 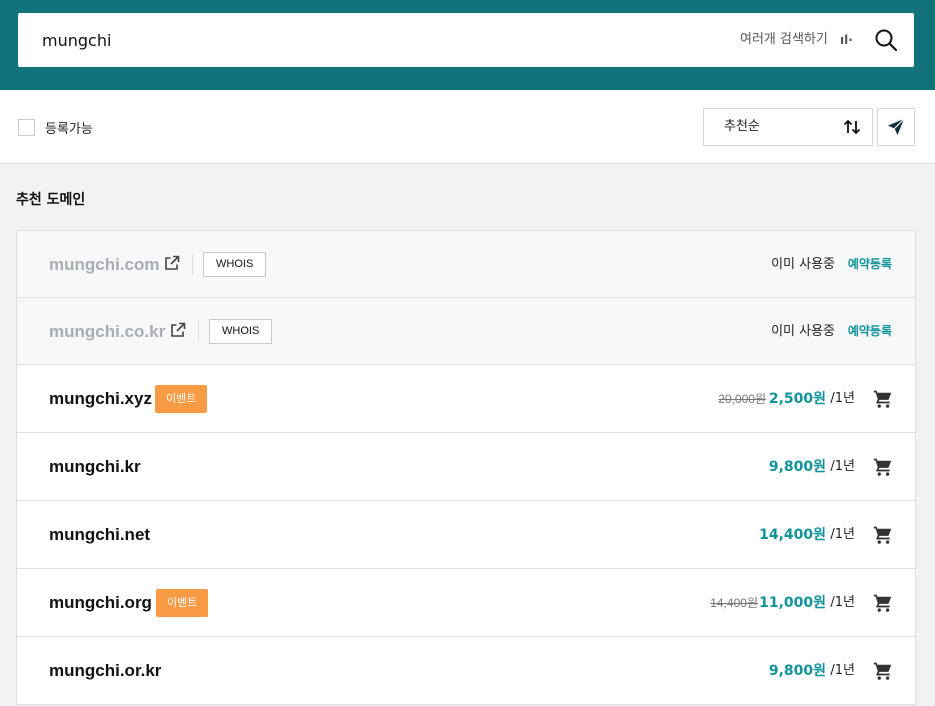 I want to click on sort-select: 추천순, so click(x=788, y=127).